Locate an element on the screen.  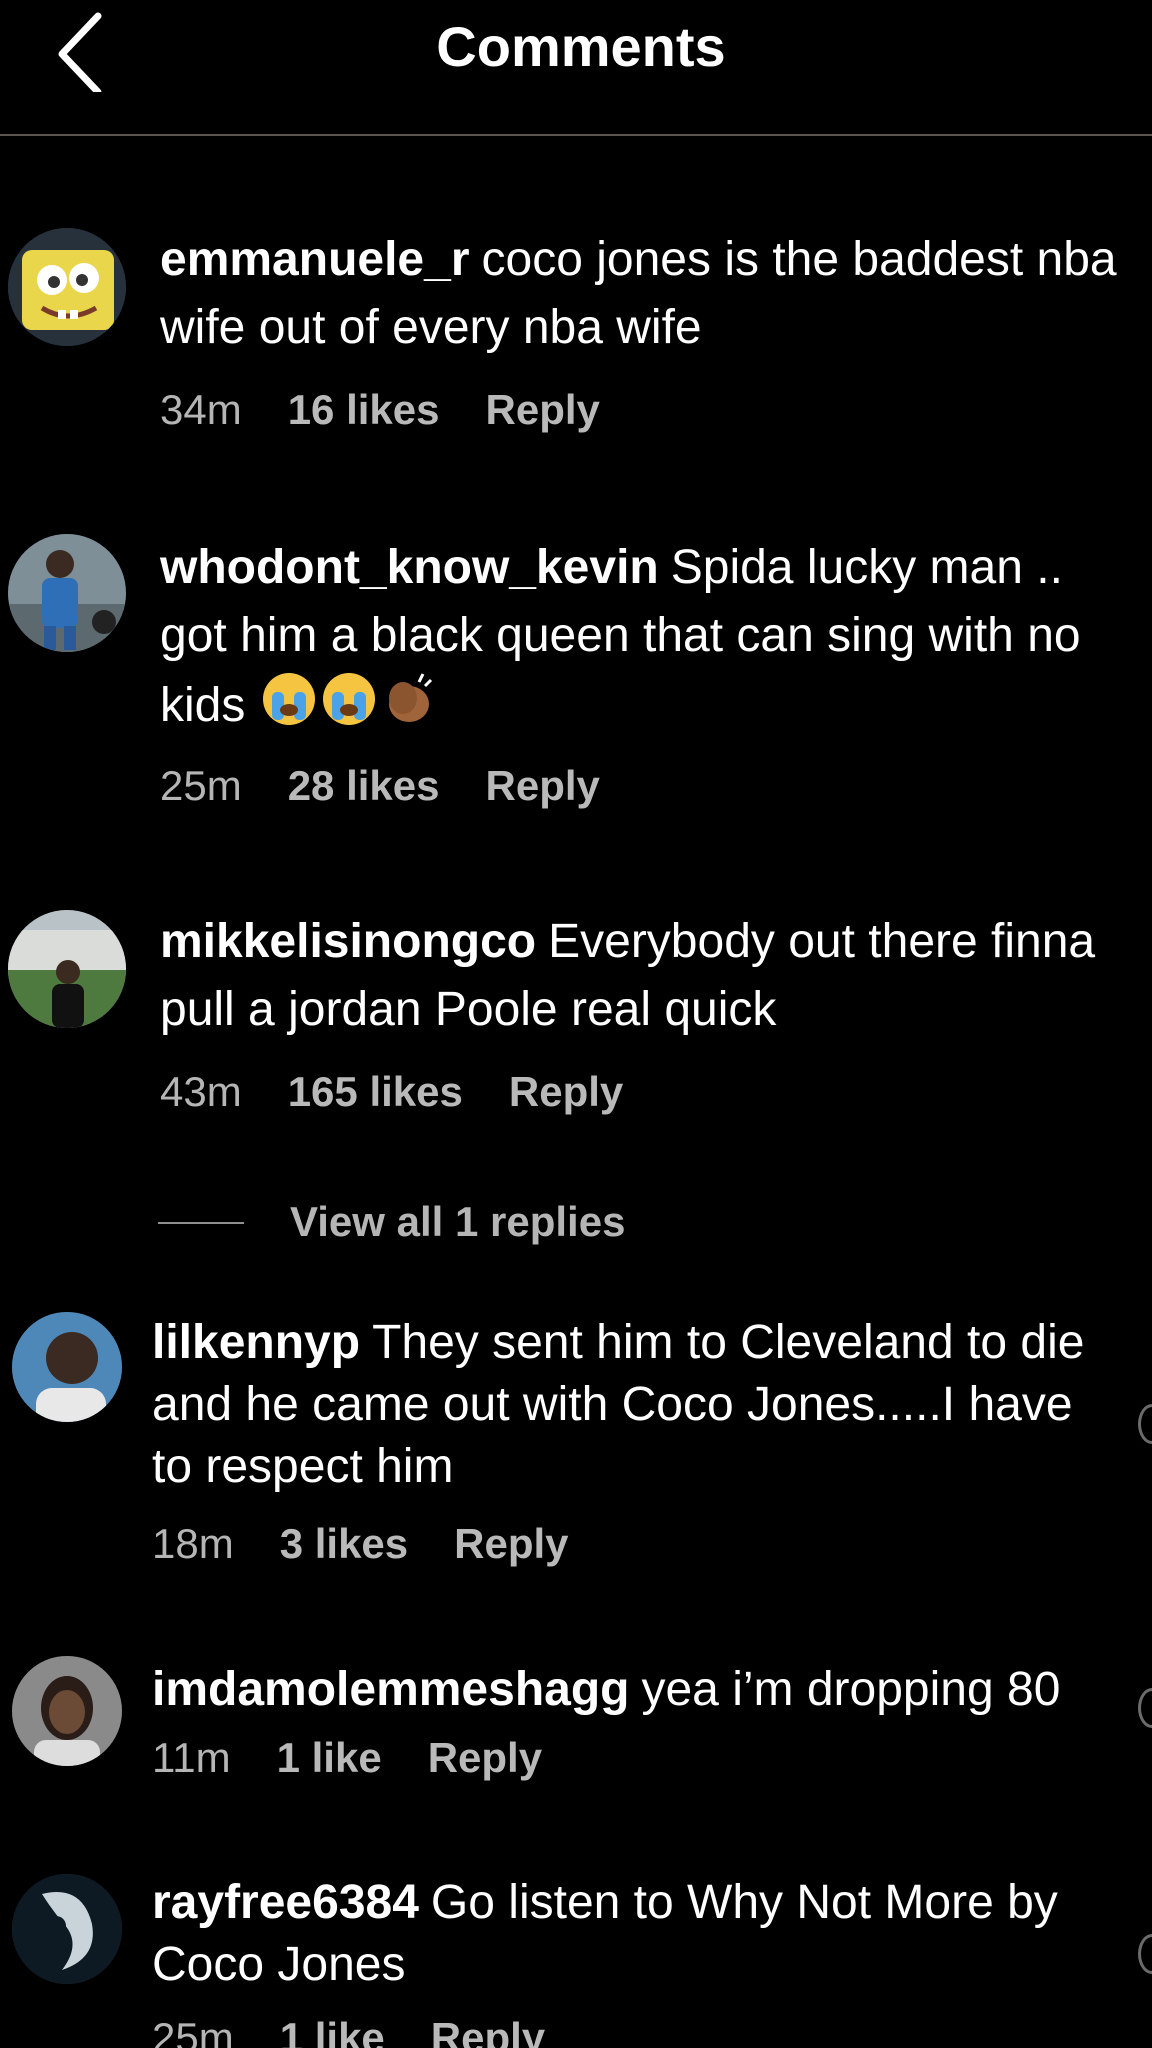
comment-meta: 25m 1 like Reply is located at coordinates (371, 2031).